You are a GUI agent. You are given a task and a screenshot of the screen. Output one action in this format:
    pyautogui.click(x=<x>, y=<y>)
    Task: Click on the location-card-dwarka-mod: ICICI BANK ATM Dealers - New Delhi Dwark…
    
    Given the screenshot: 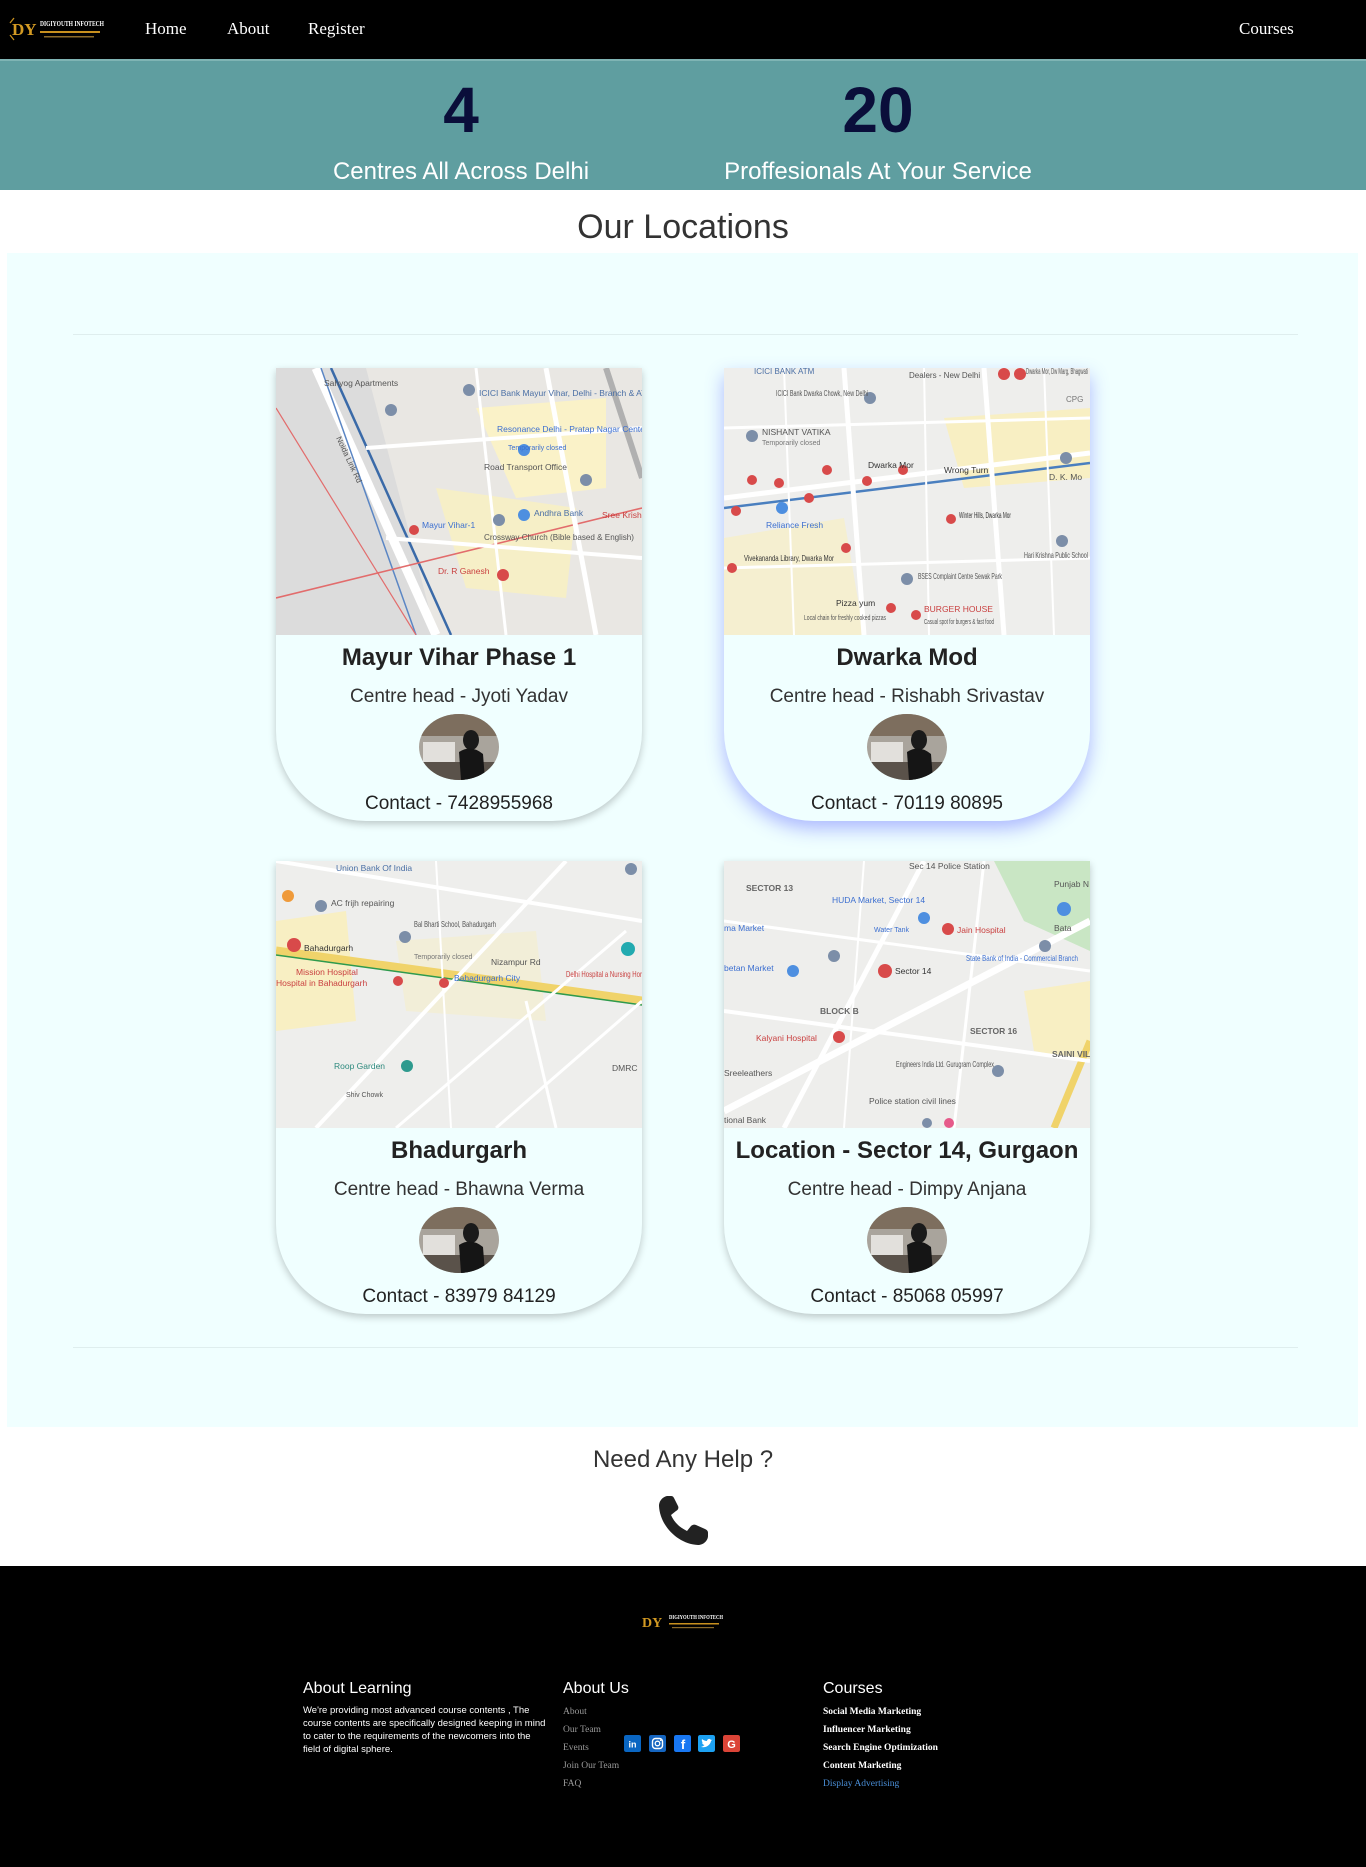 What is the action you would take?
    pyautogui.click(x=907, y=594)
    